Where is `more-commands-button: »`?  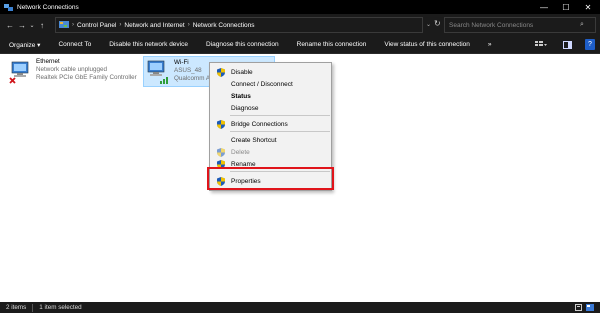
more-commands-button: » is located at coordinates (490, 44).